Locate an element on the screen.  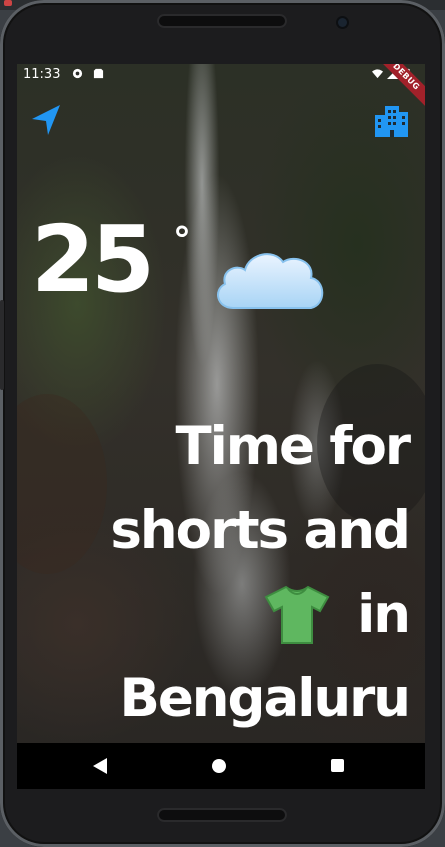
host-indicator-icon is located at coordinates (8, 3).